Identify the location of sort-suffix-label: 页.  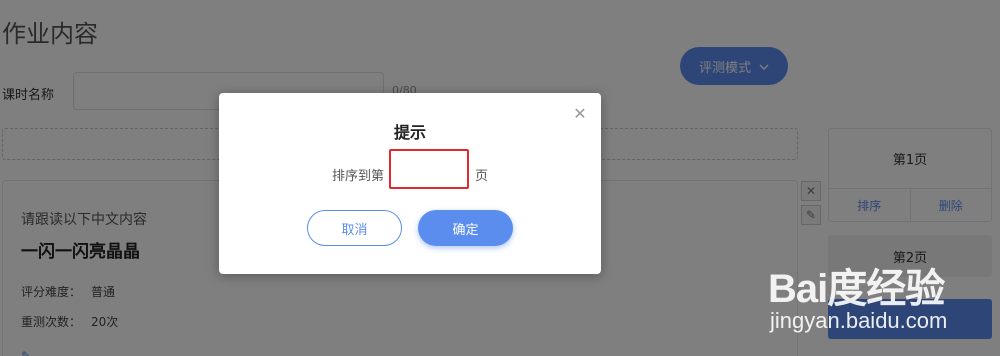
(482, 176).